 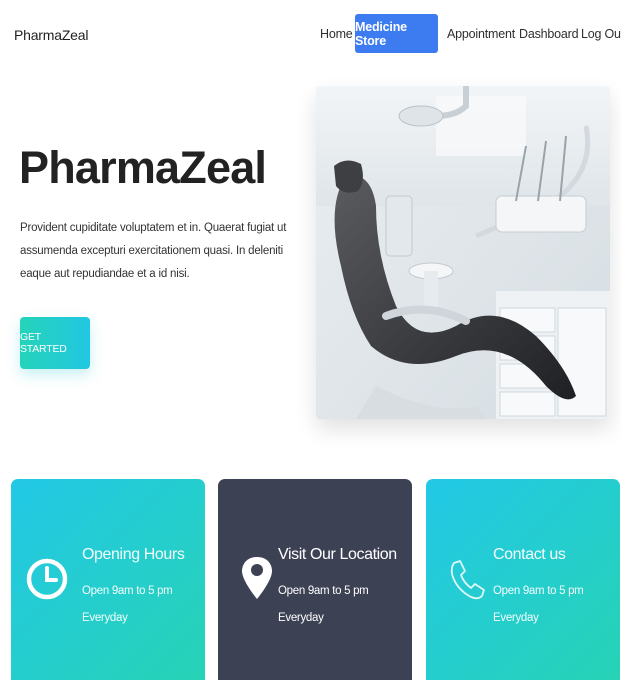 What do you see at coordinates (108, 579) in the screenshot?
I see `card-opening-hours: Opening Hours Open 9am to 5 pm Everyday` at bounding box center [108, 579].